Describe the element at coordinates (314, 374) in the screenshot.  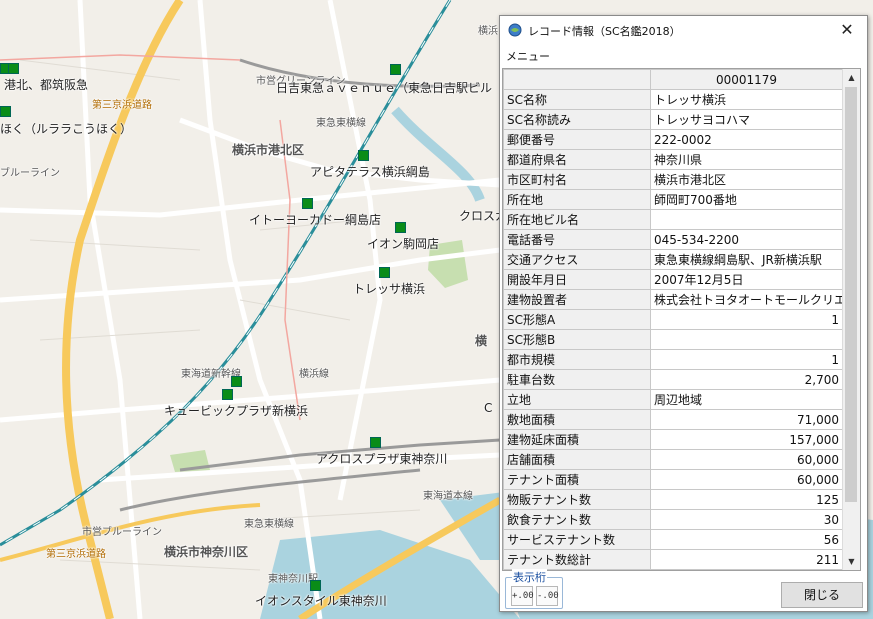
I see `map-label-yokohama-line: 横浜線` at that location.